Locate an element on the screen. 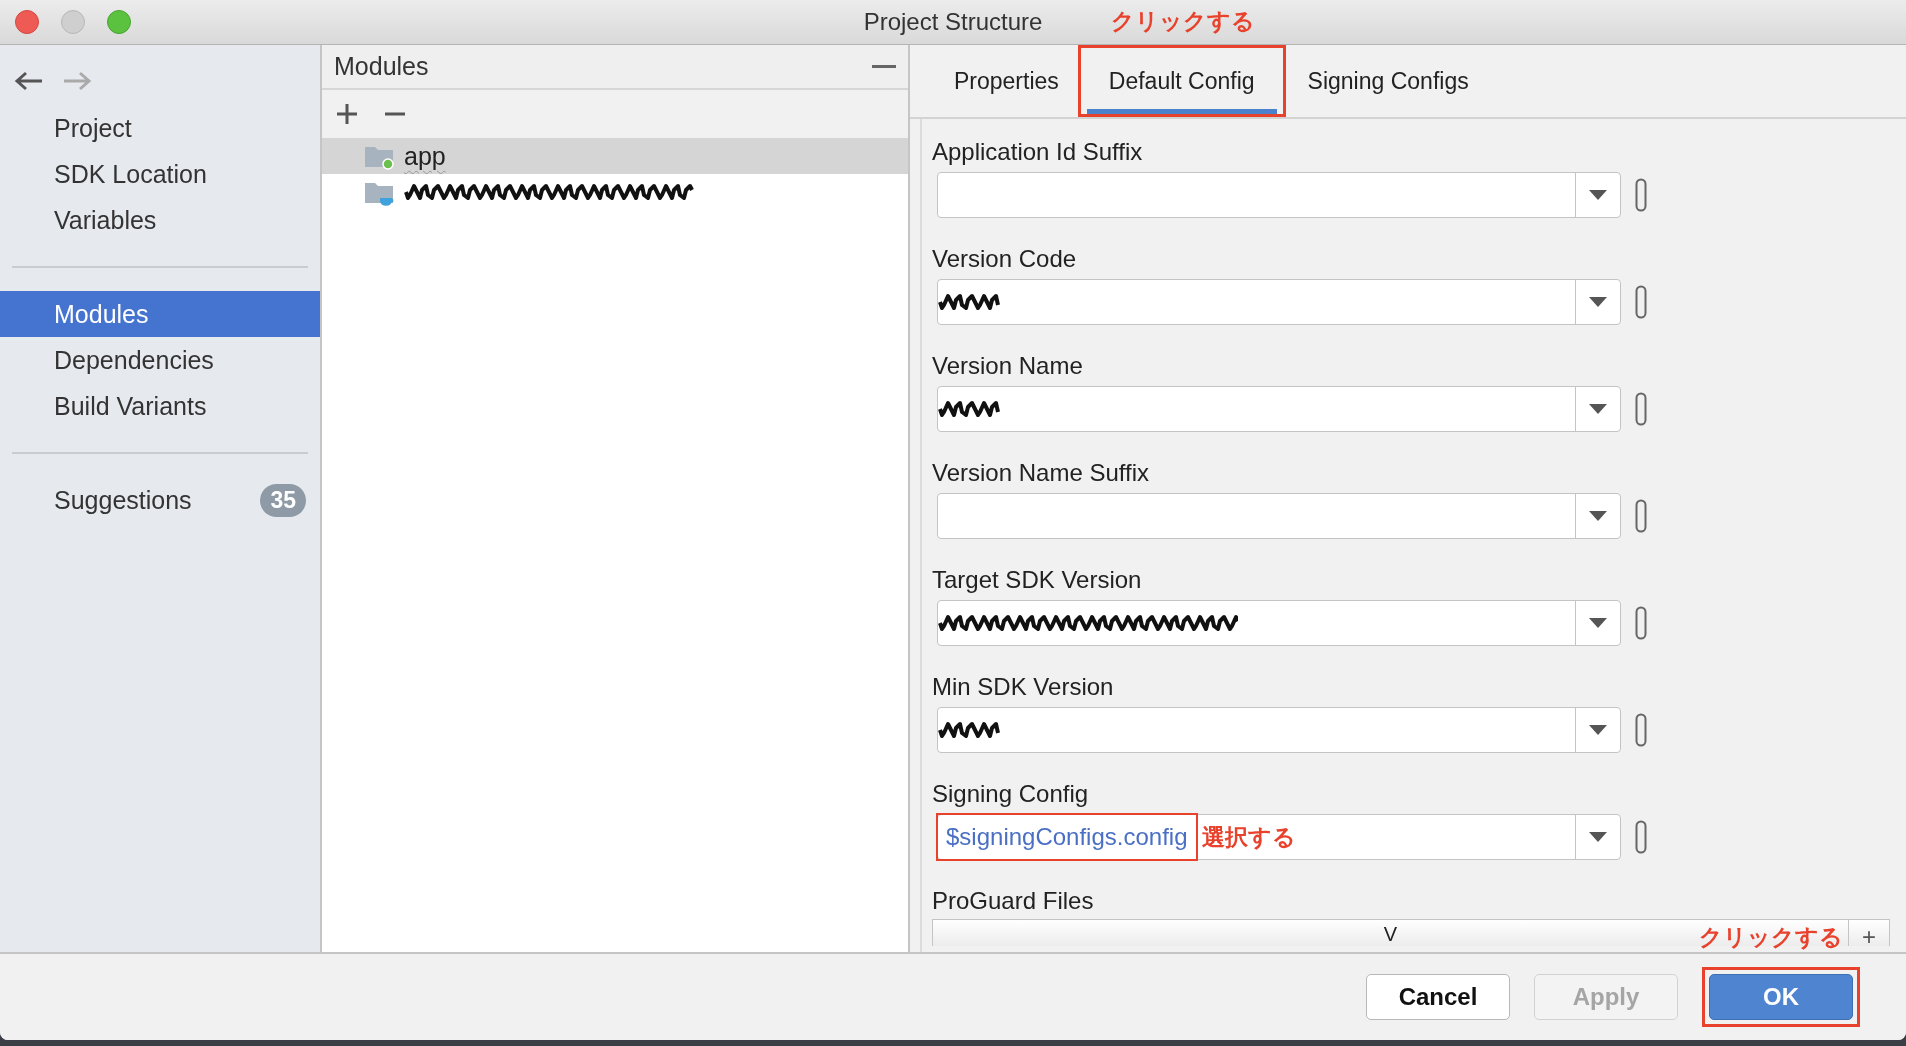 The width and height of the screenshot is (1906, 1046). dialog-button: OK is located at coordinates (1781, 997).